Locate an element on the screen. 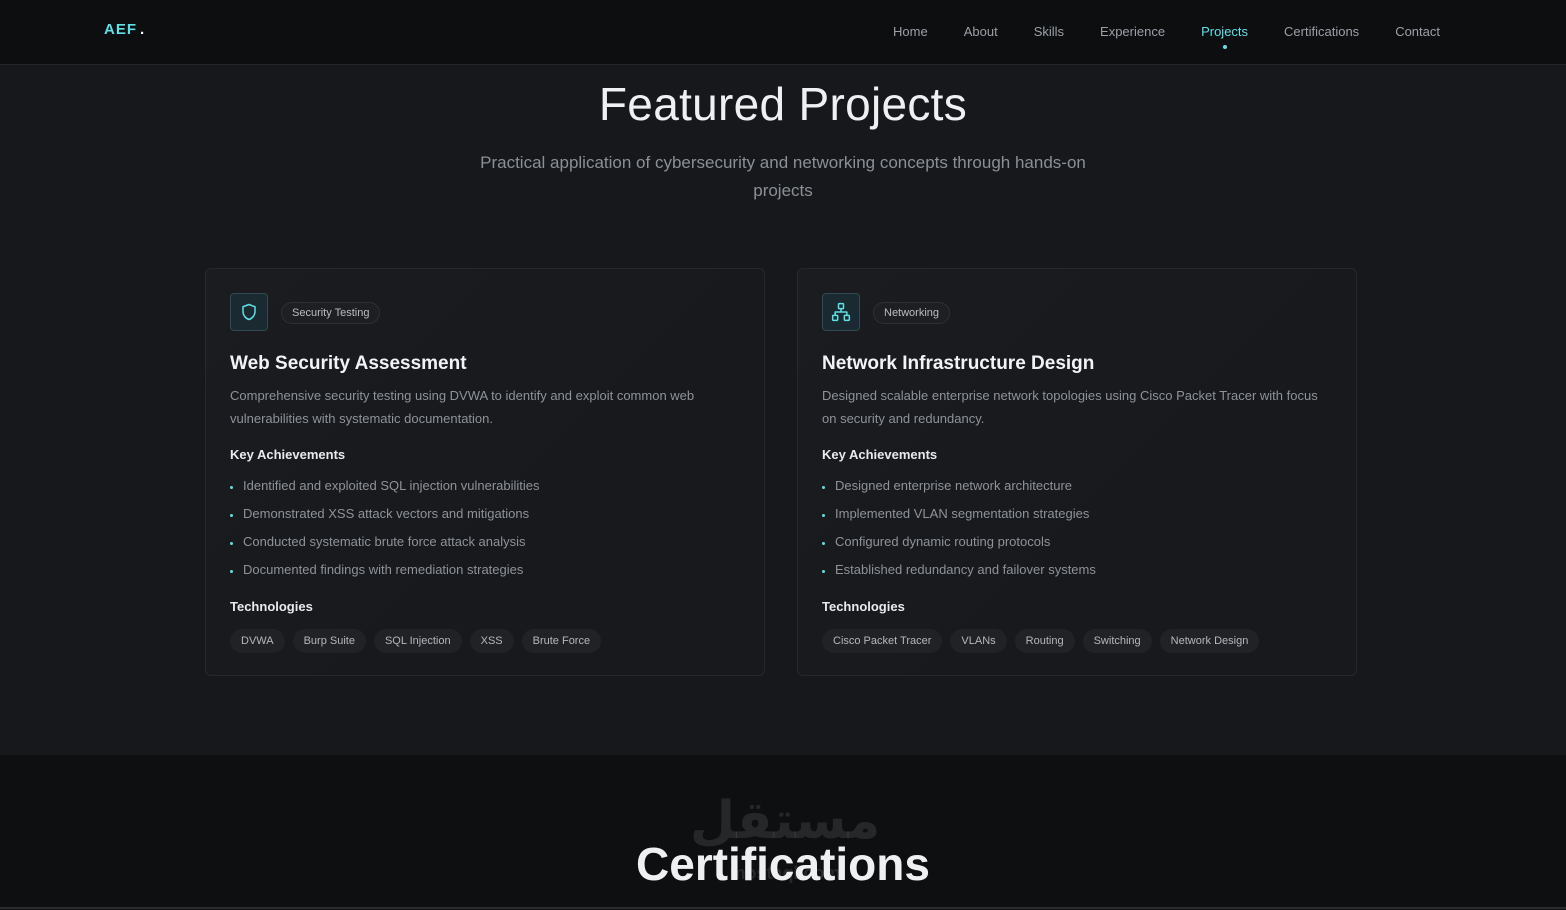 This screenshot has height=910, width=1566. list-item: Designed enterprise network architecture is located at coordinates (959, 490).